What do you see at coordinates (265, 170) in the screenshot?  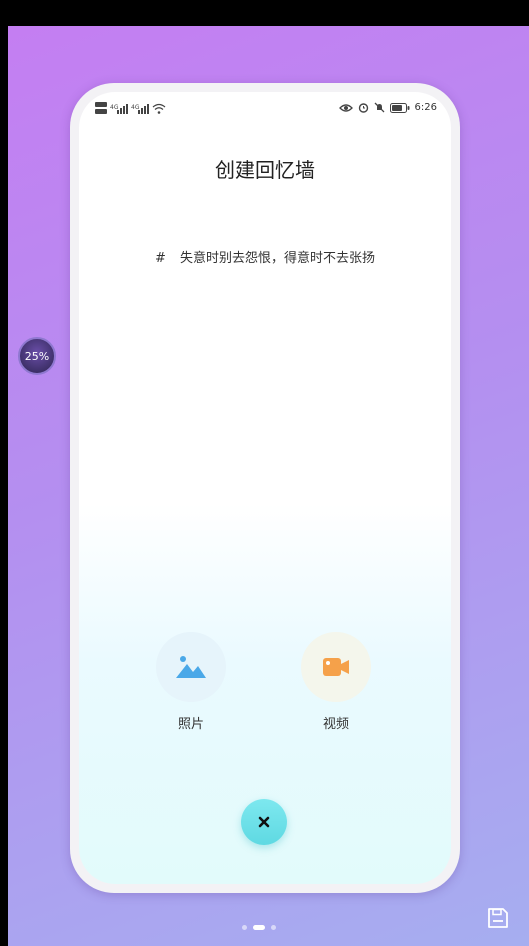 I see `page-title: 创建回忆墙` at bounding box center [265, 170].